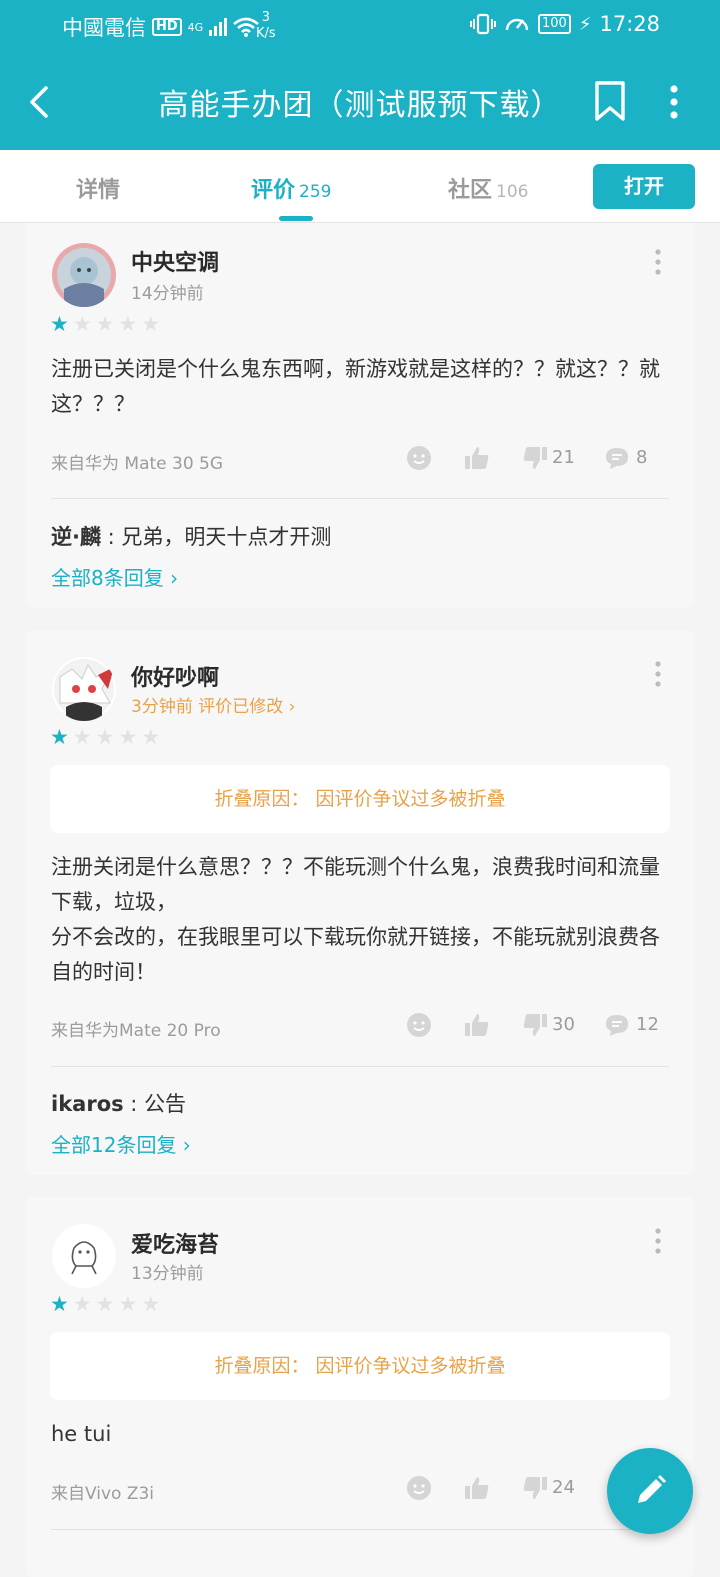 The image size is (720, 1577). What do you see at coordinates (103, 1494) in the screenshot?
I see `review-device: 来自Vivo Z3i` at bounding box center [103, 1494].